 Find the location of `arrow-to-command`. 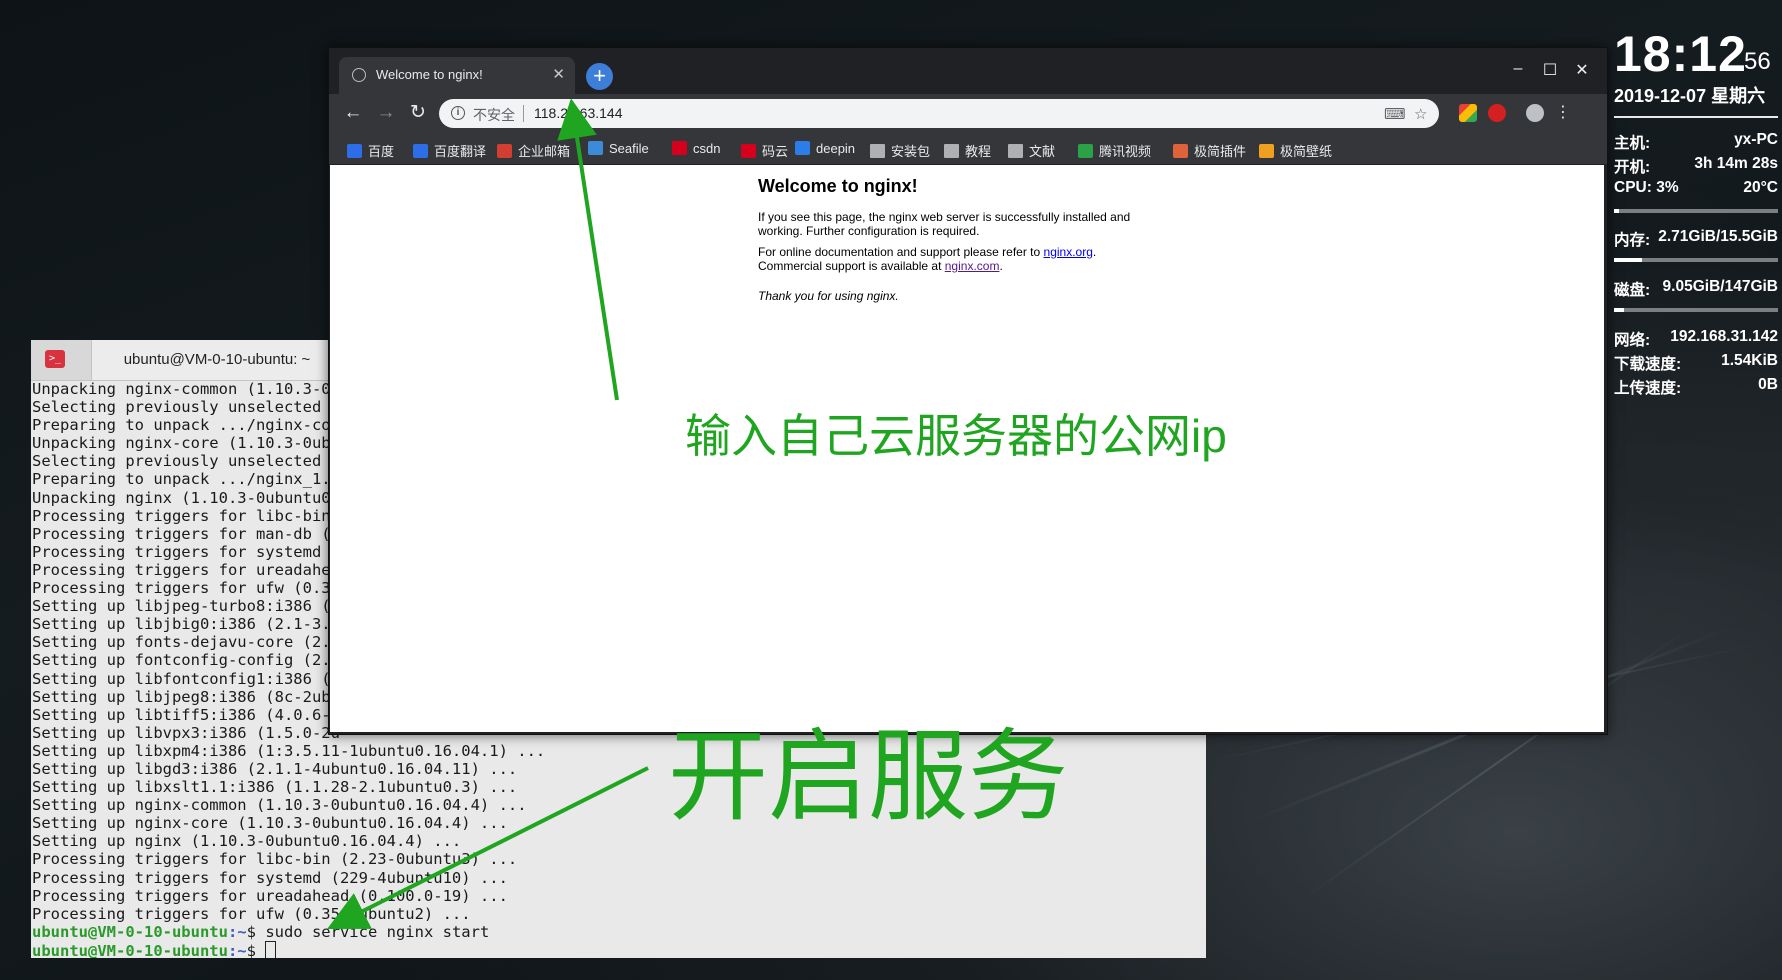

arrow-to-command is located at coordinates (488, 847).